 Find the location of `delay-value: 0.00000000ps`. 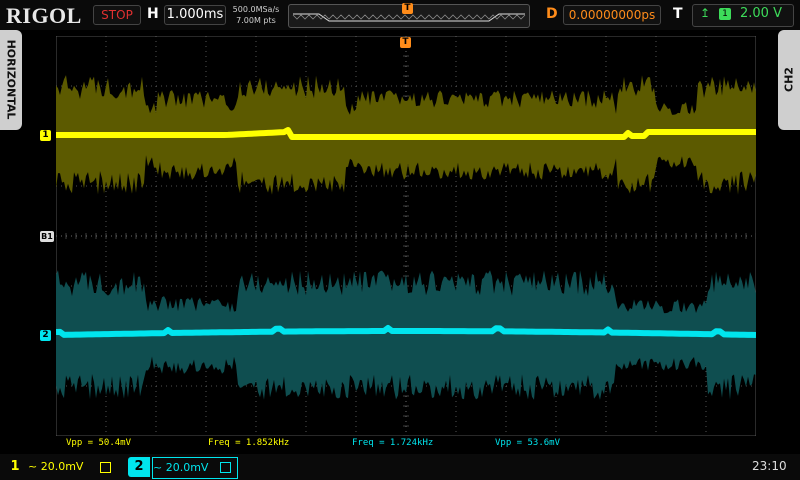

delay-value: 0.00000000ps is located at coordinates (612, 15).